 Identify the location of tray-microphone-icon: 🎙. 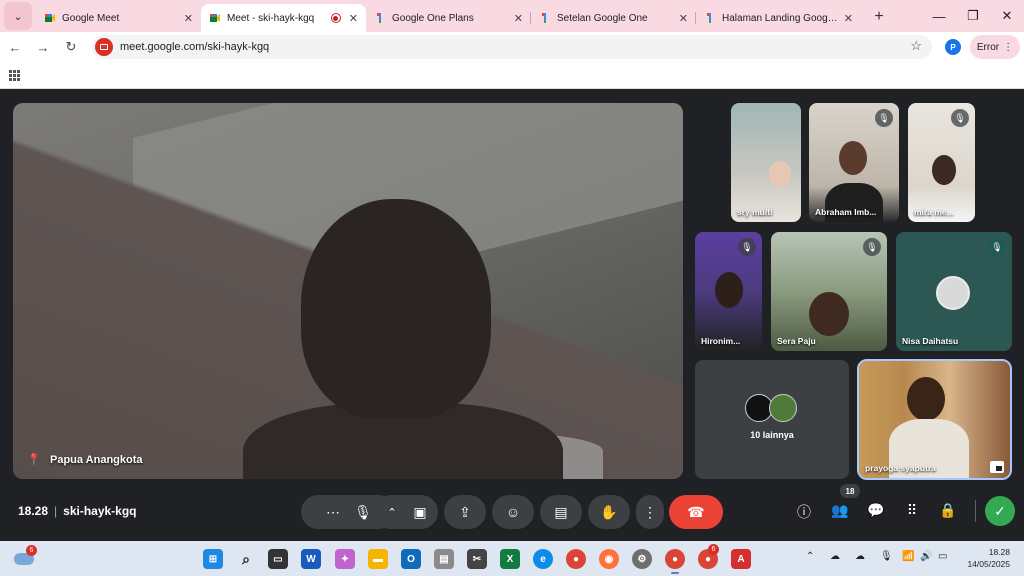
(886, 556).